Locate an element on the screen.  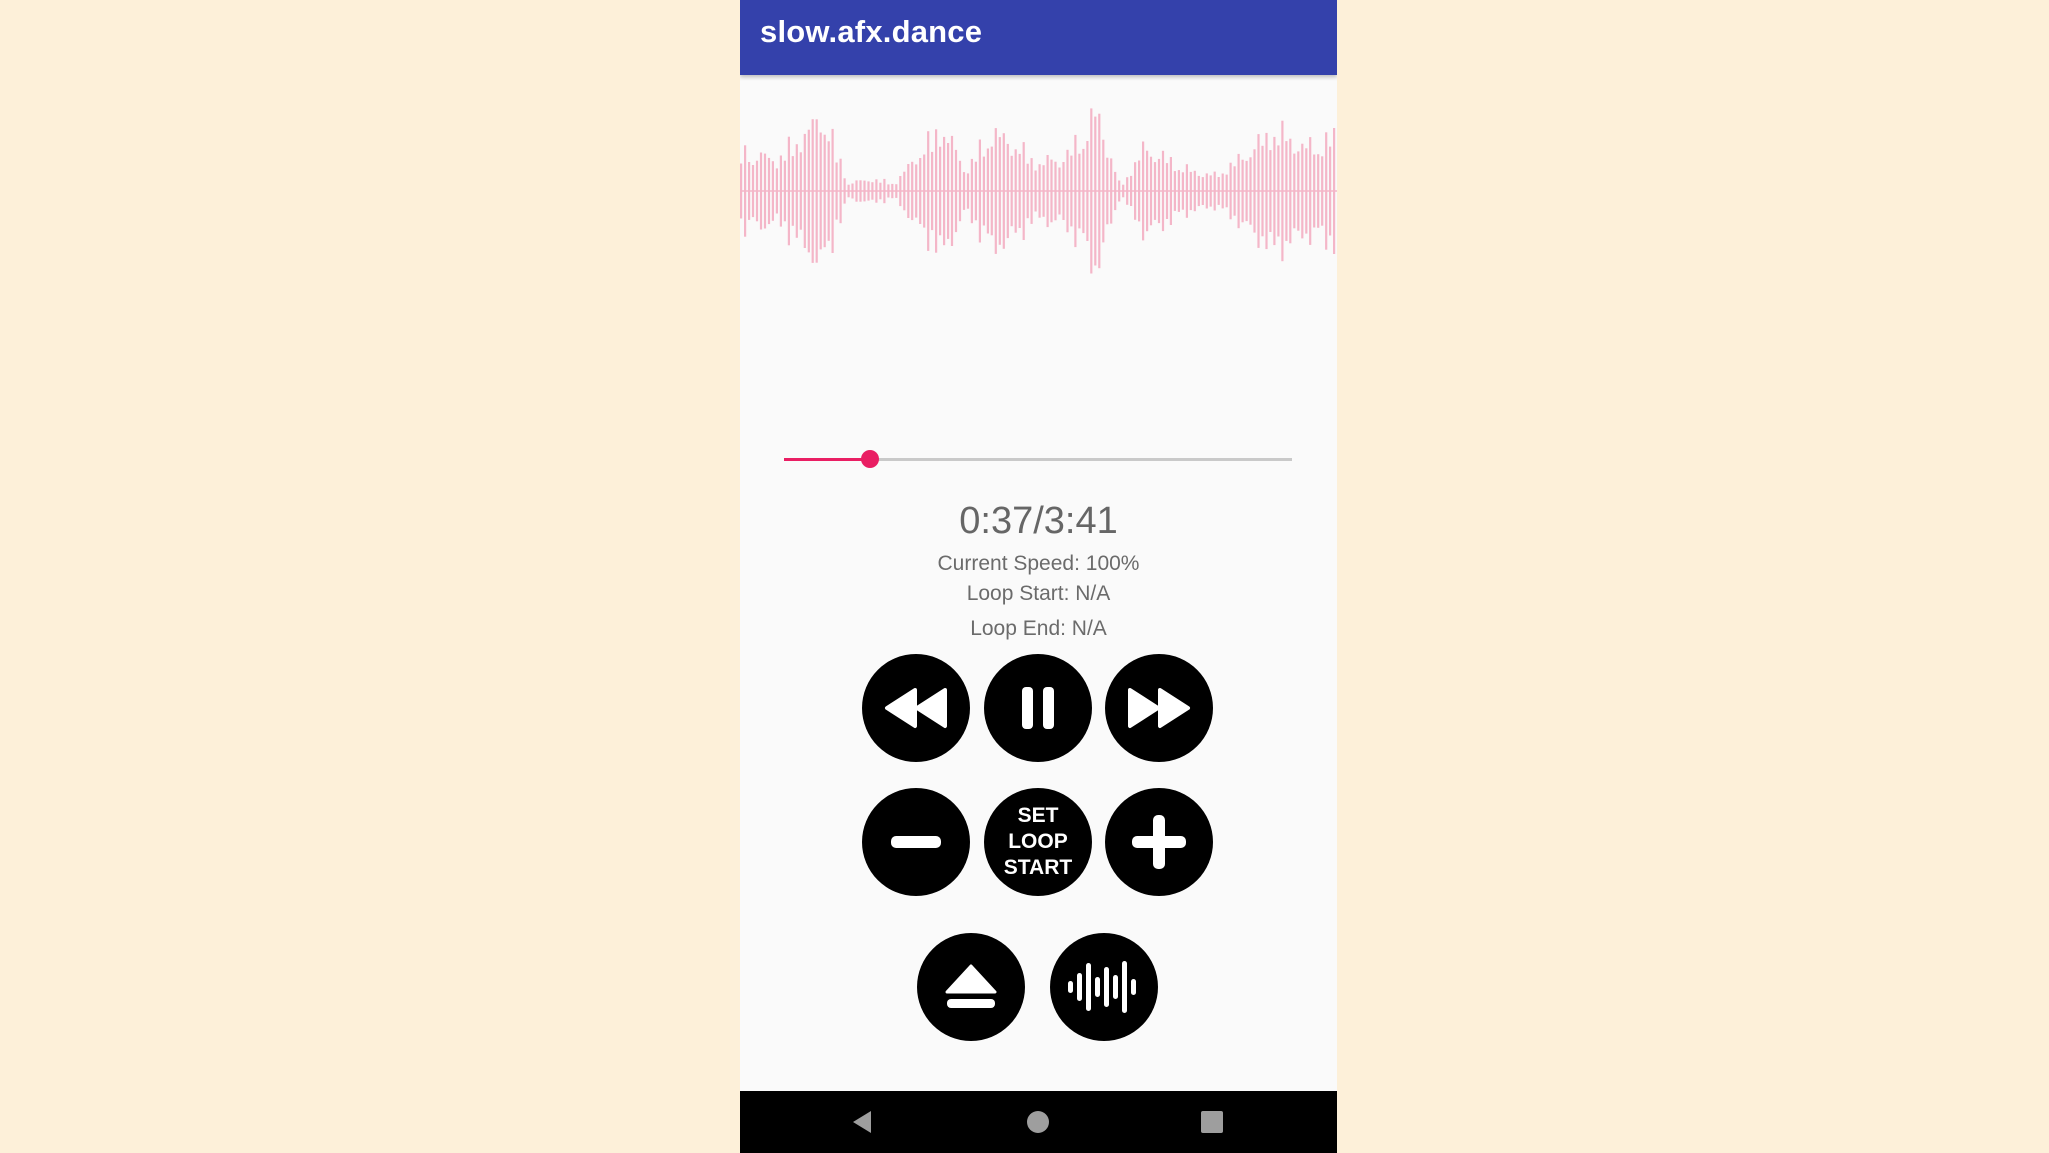
waveform-toggle-button is located at coordinates (1104, 987).